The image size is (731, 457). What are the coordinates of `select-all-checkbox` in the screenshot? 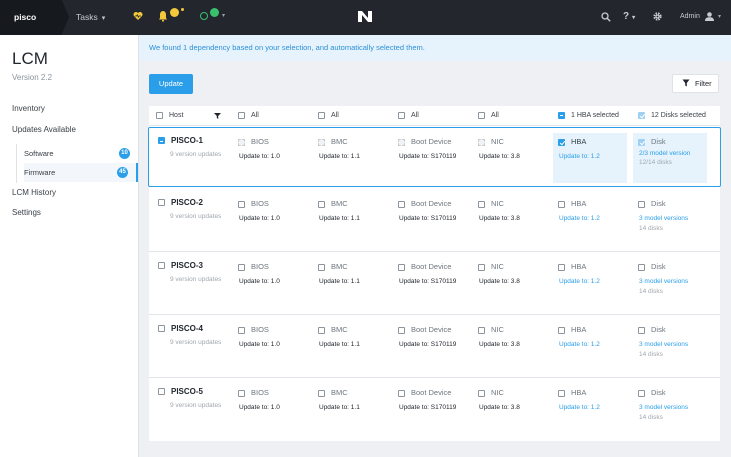 It's located at (159, 115).